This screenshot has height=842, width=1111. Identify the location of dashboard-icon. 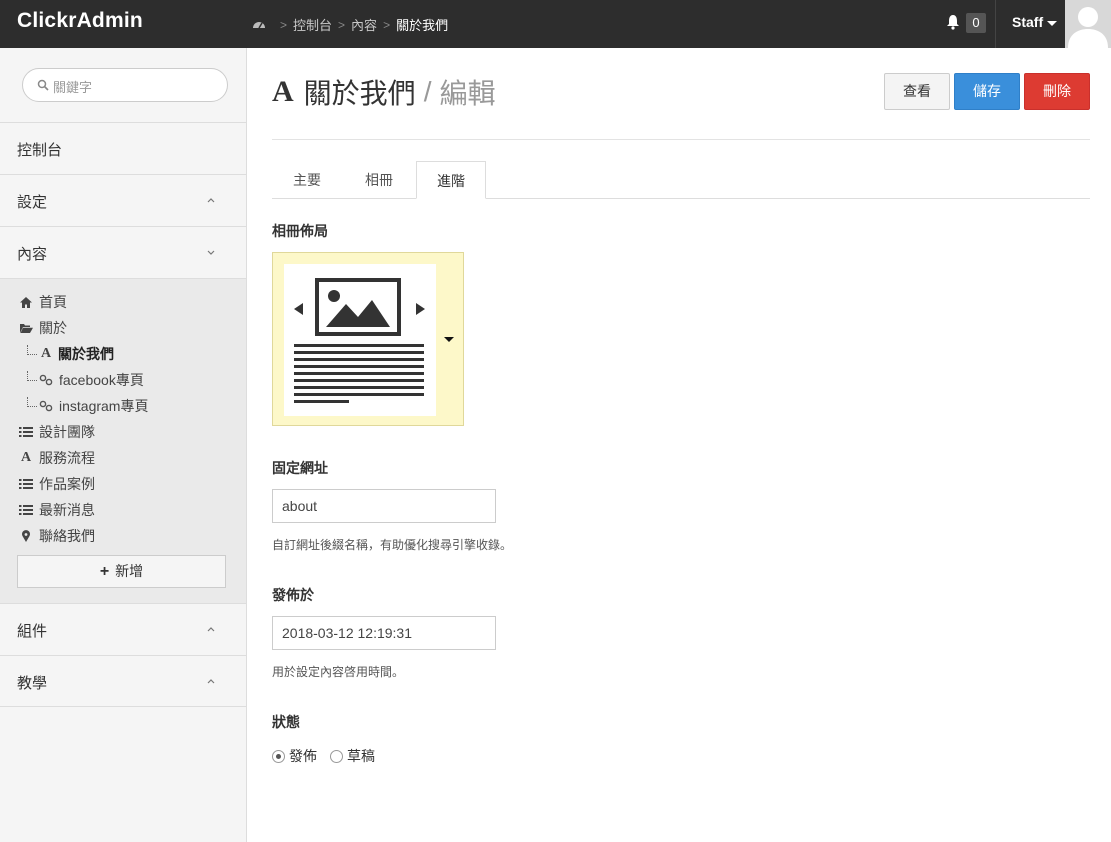
(259, 24).